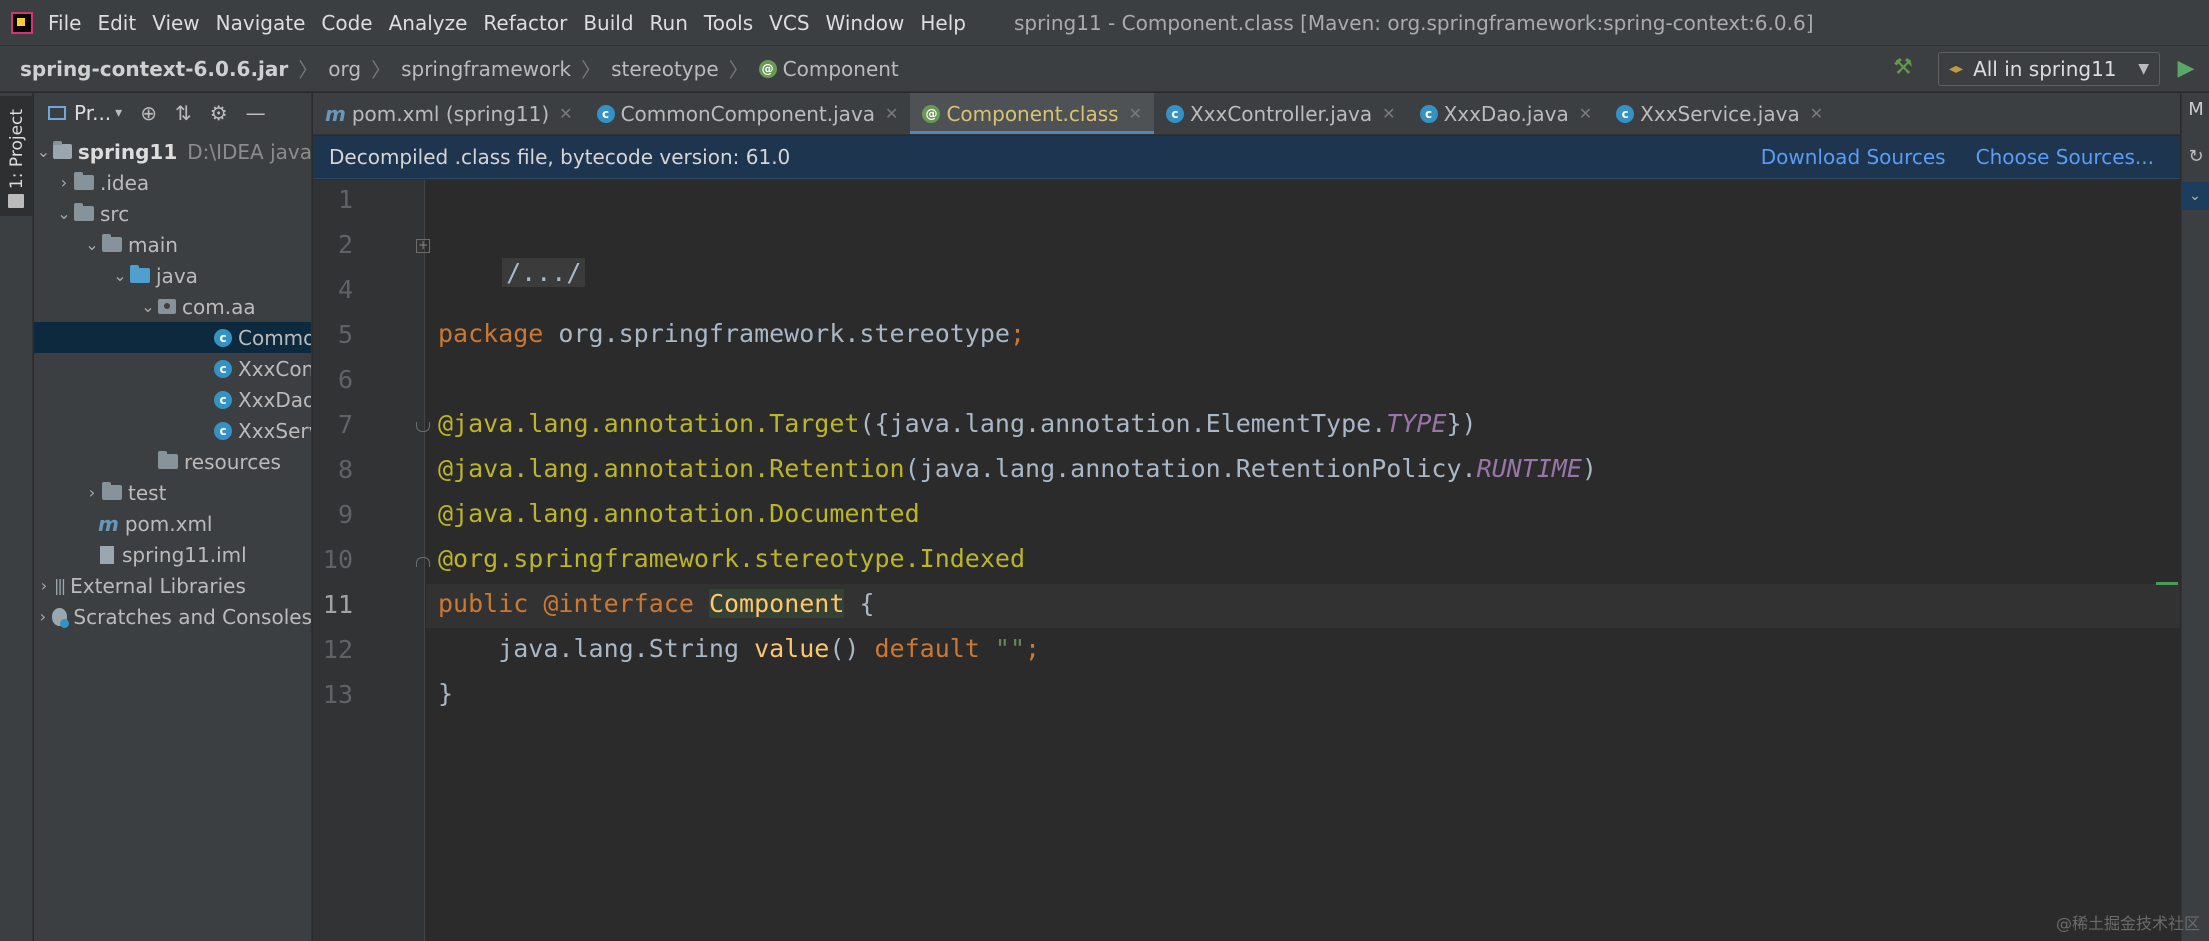 This screenshot has height=941, width=2209. I want to click on menu-vcs: VCS, so click(789, 23).